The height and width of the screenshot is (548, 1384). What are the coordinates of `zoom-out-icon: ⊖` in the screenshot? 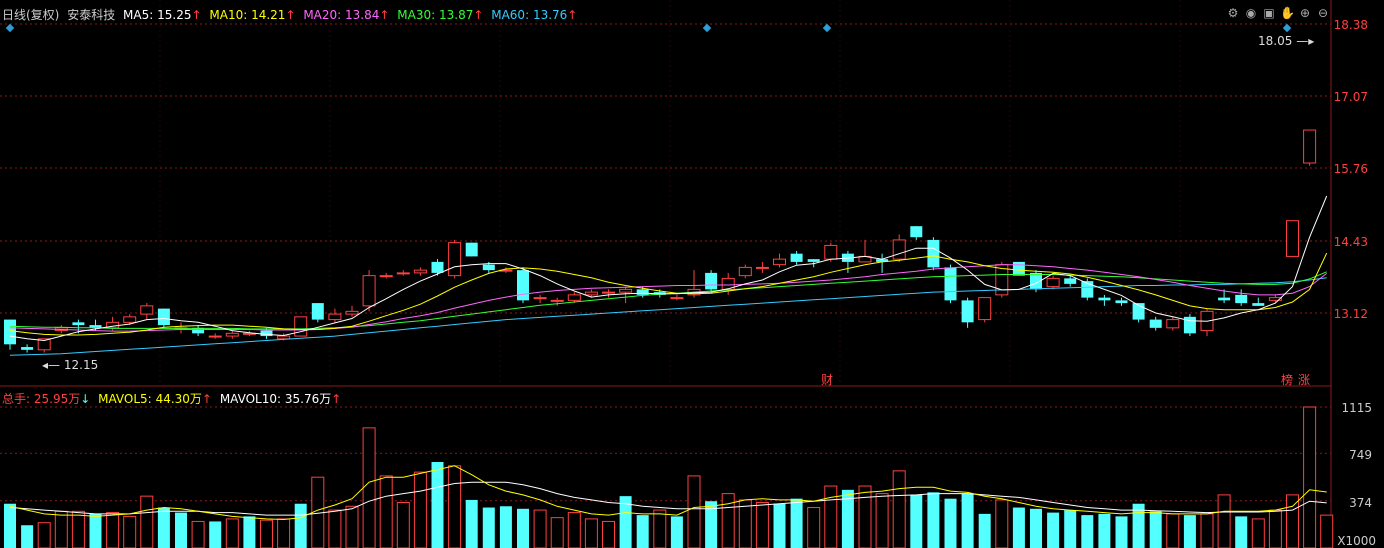 It's located at (1323, 13).